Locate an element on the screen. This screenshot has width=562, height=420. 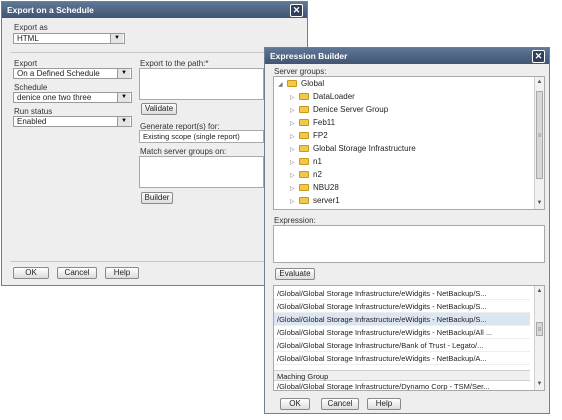
schedule-label: Schedule is located at coordinates (31, 87).